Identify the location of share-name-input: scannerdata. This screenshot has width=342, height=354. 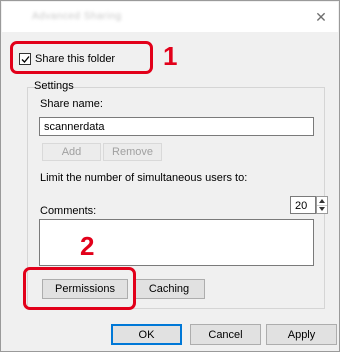
(176, 126).